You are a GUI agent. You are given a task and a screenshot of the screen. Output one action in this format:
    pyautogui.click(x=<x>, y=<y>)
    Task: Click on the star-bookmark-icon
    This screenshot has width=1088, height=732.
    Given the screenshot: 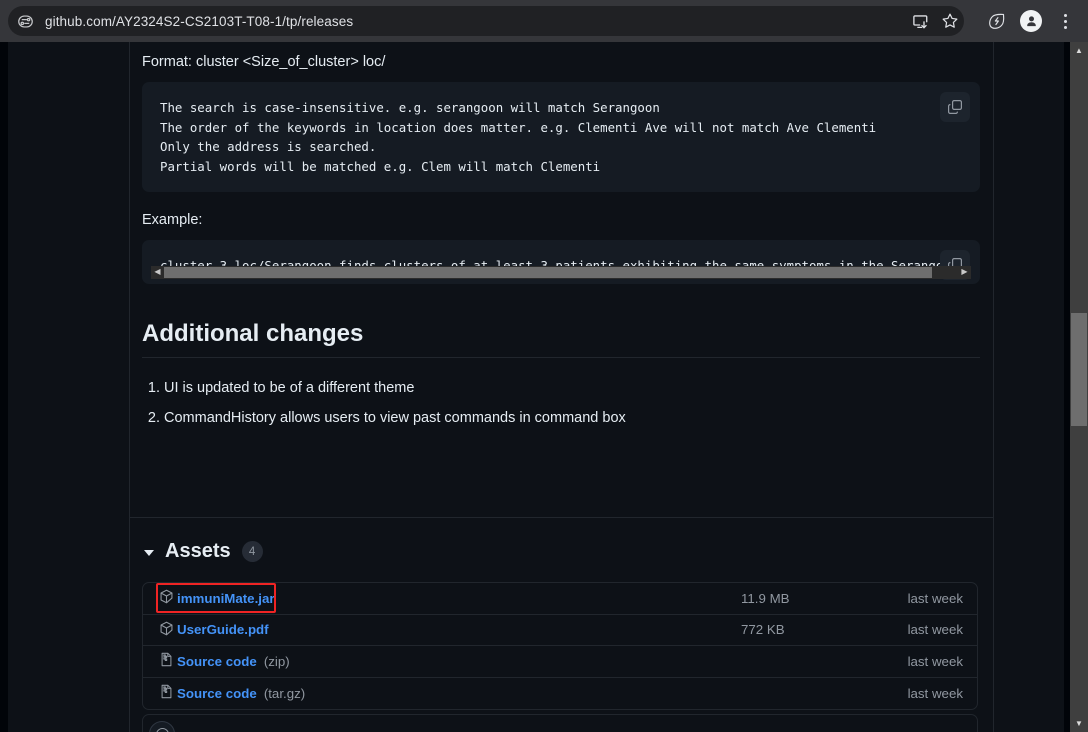 What is the action you would take?
    pyautogui.click(x=950, y=21)
    